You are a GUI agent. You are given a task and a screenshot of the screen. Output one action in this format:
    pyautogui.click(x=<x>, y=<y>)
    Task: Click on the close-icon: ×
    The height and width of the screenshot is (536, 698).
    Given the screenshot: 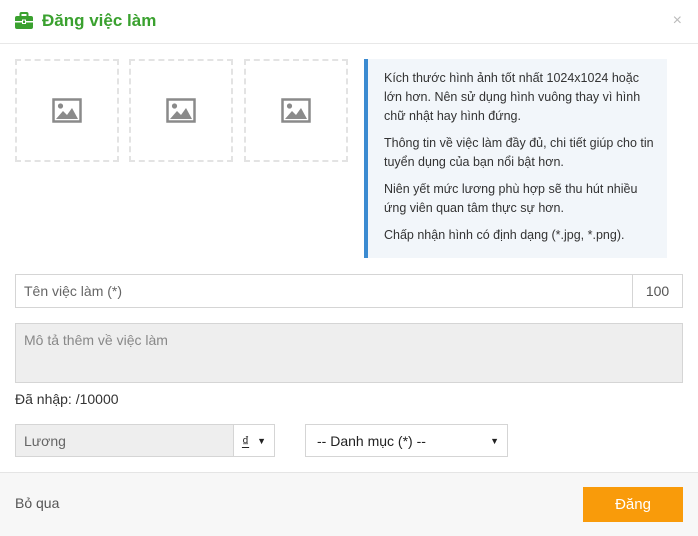 What is the action you would take?
    pyautogui.click(x=677, y=21)
    